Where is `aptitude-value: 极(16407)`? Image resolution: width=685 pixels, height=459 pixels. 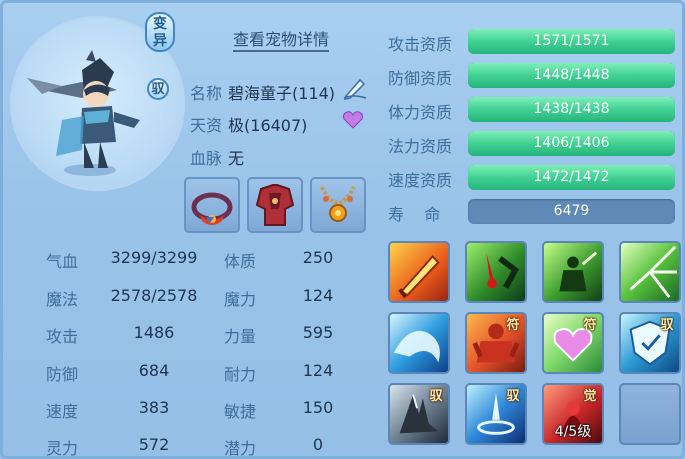 aptitude-value: 极(16407) is located at coordinates (268, 125).